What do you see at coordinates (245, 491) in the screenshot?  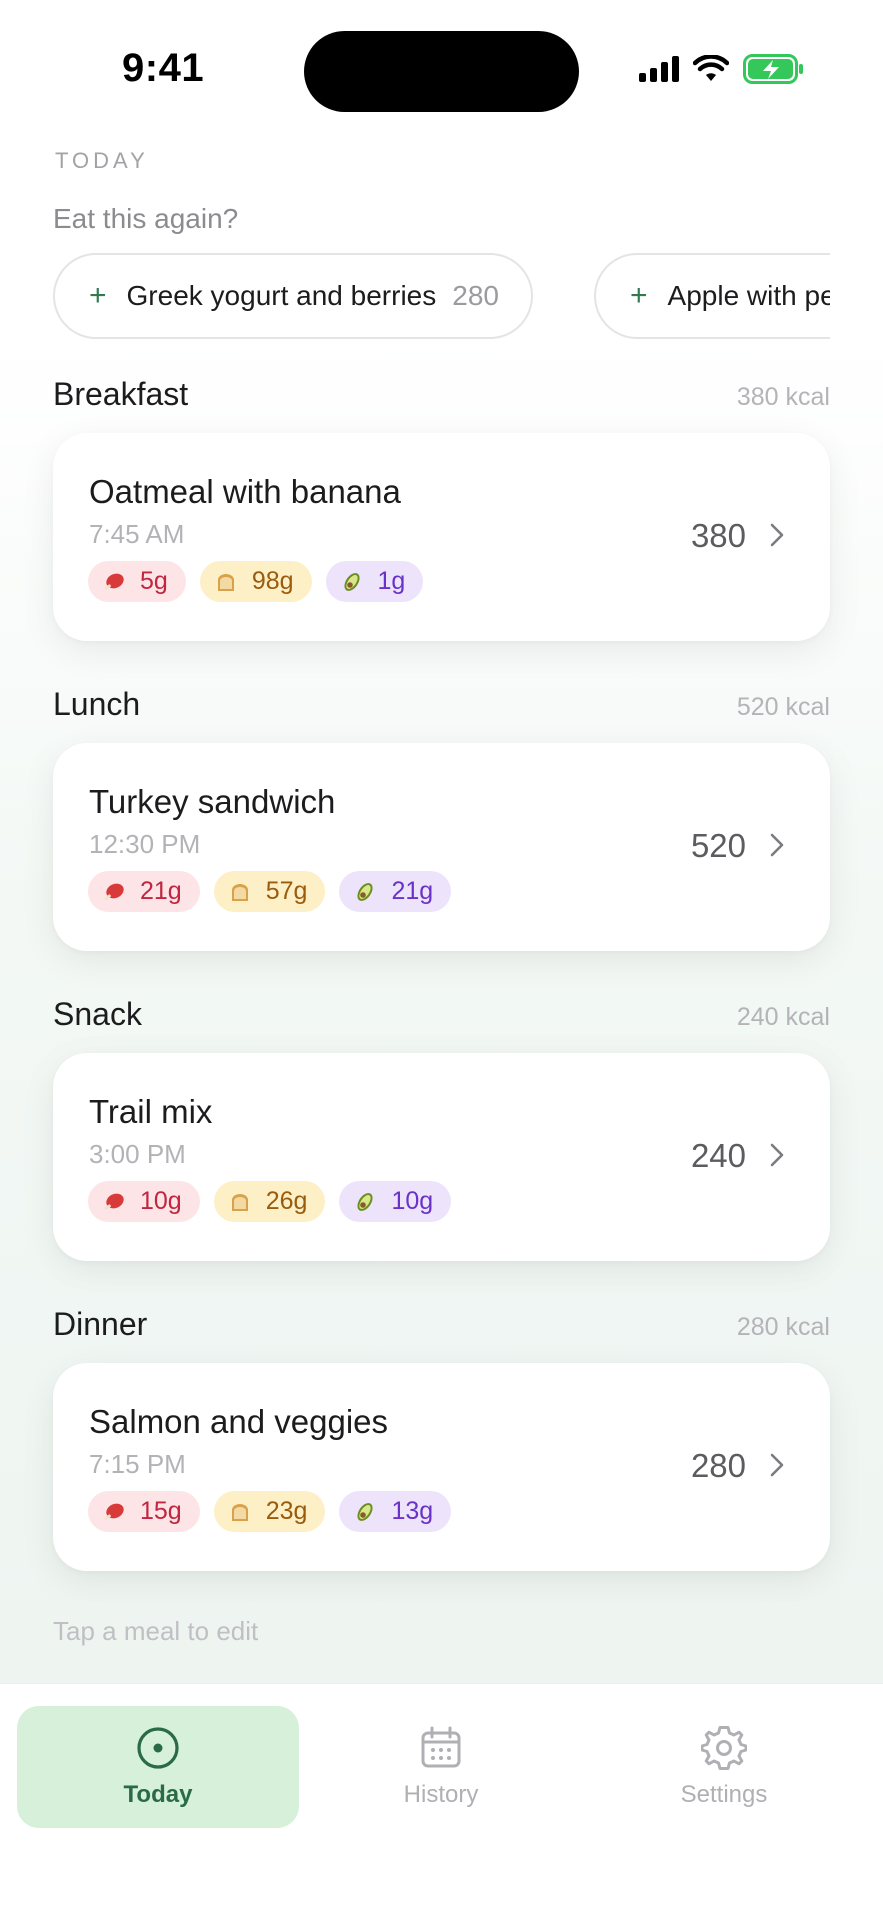 I see `meal-item-name: Oatmeal with banana` at bounding box center [245, 491].